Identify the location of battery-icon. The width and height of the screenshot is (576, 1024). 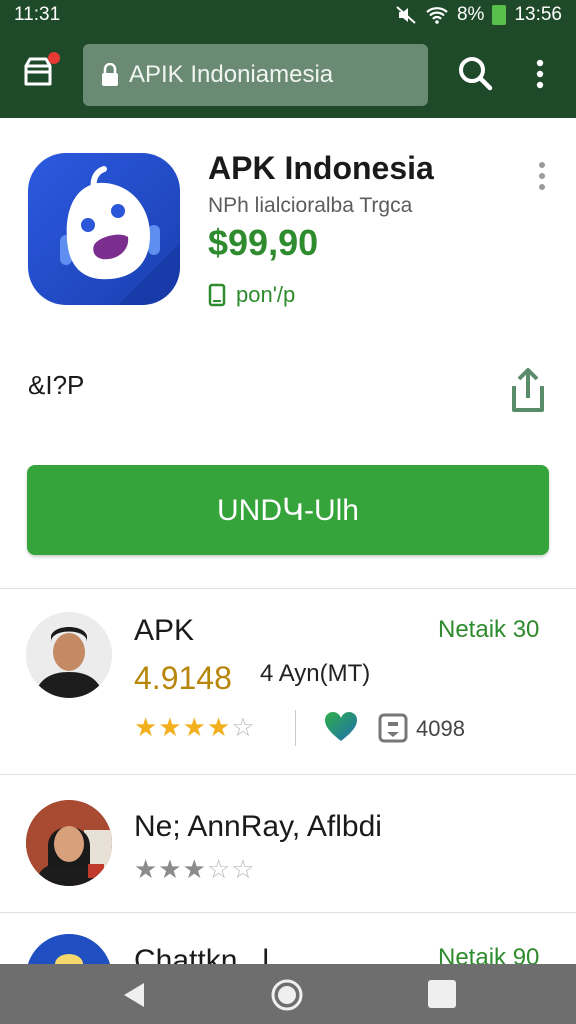
(499, 15).